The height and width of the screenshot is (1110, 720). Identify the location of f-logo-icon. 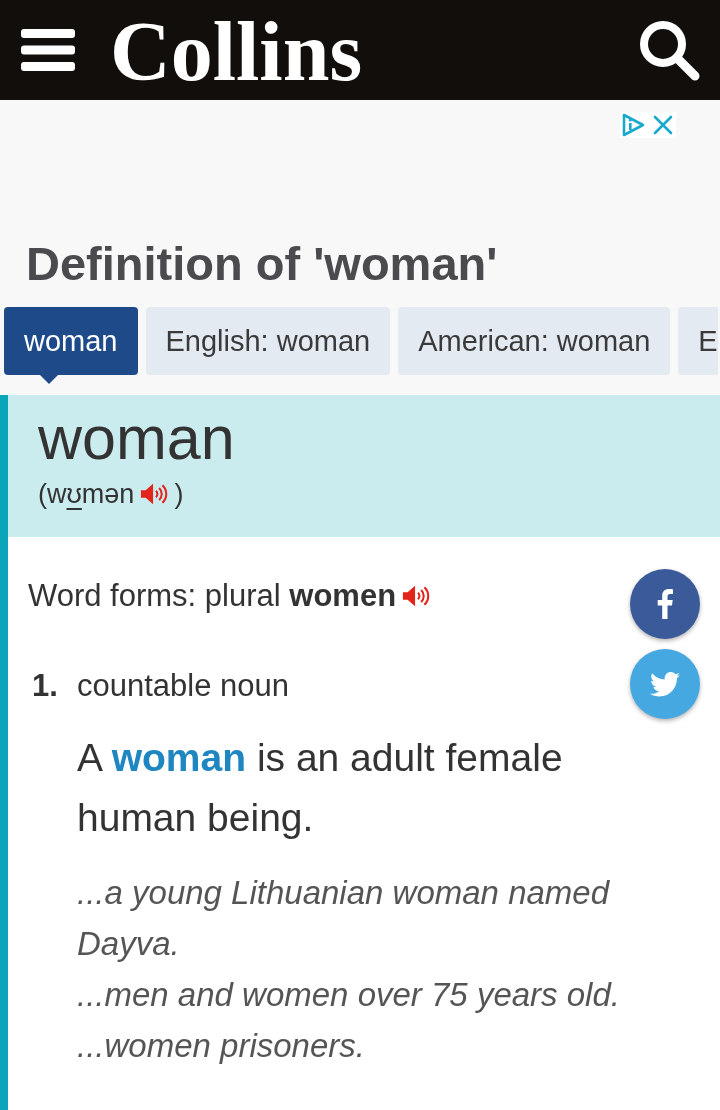
(665, 604).